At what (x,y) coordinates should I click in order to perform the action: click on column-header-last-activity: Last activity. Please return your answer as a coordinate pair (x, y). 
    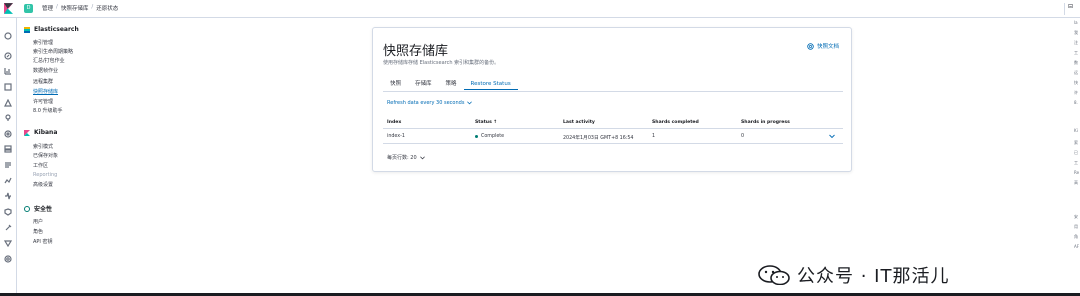
    Looking at the image, I should click on (579, 122).